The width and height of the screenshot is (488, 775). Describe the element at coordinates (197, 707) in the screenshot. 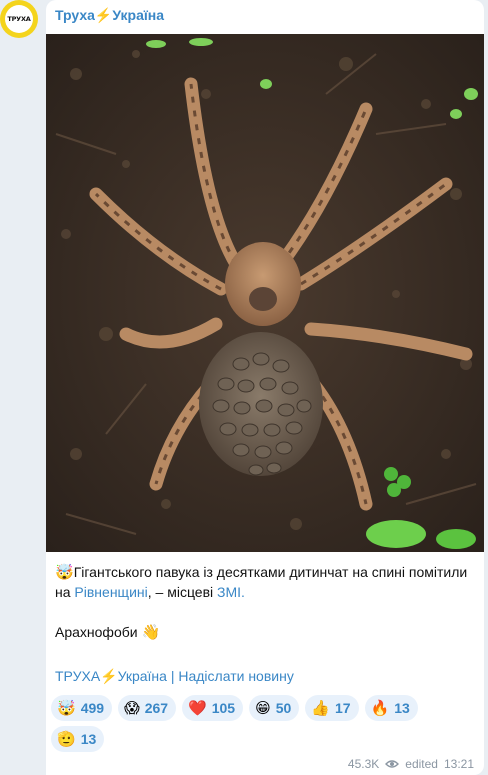

I see `heart-icon: ❤️` at that location.